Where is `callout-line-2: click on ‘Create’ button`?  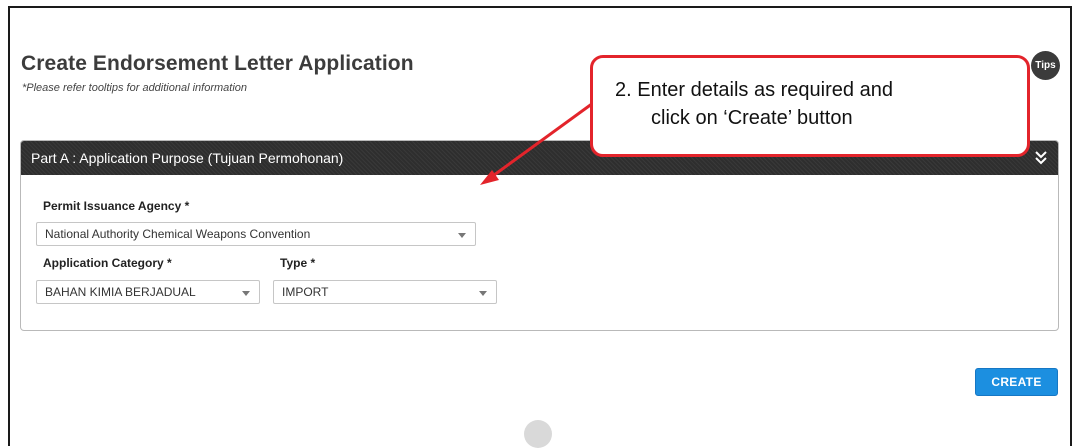
callout-line-2: click on ‘Create’ button is located at coordinates (752, 118).